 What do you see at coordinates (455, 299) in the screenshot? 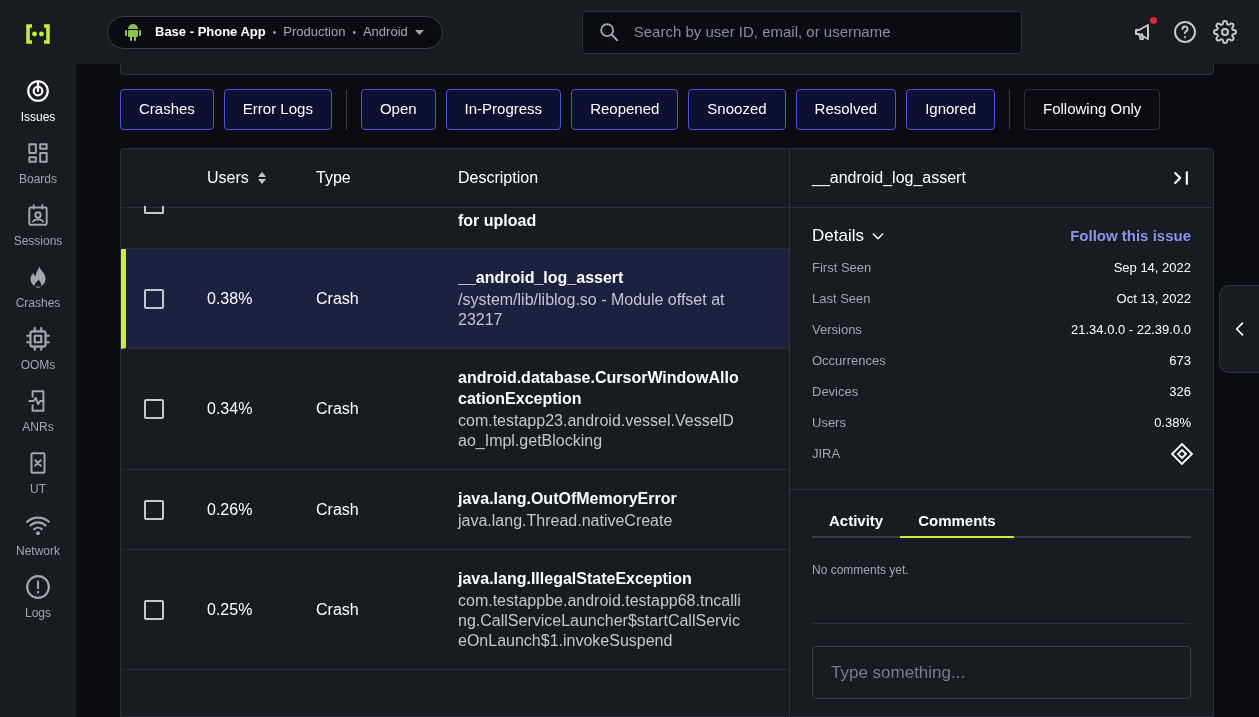
I see `issue-row: 0.38% Crash __android_log_assert /system/lib/liblog.so - Module offset at 23217` at bounding box center [455, 299].